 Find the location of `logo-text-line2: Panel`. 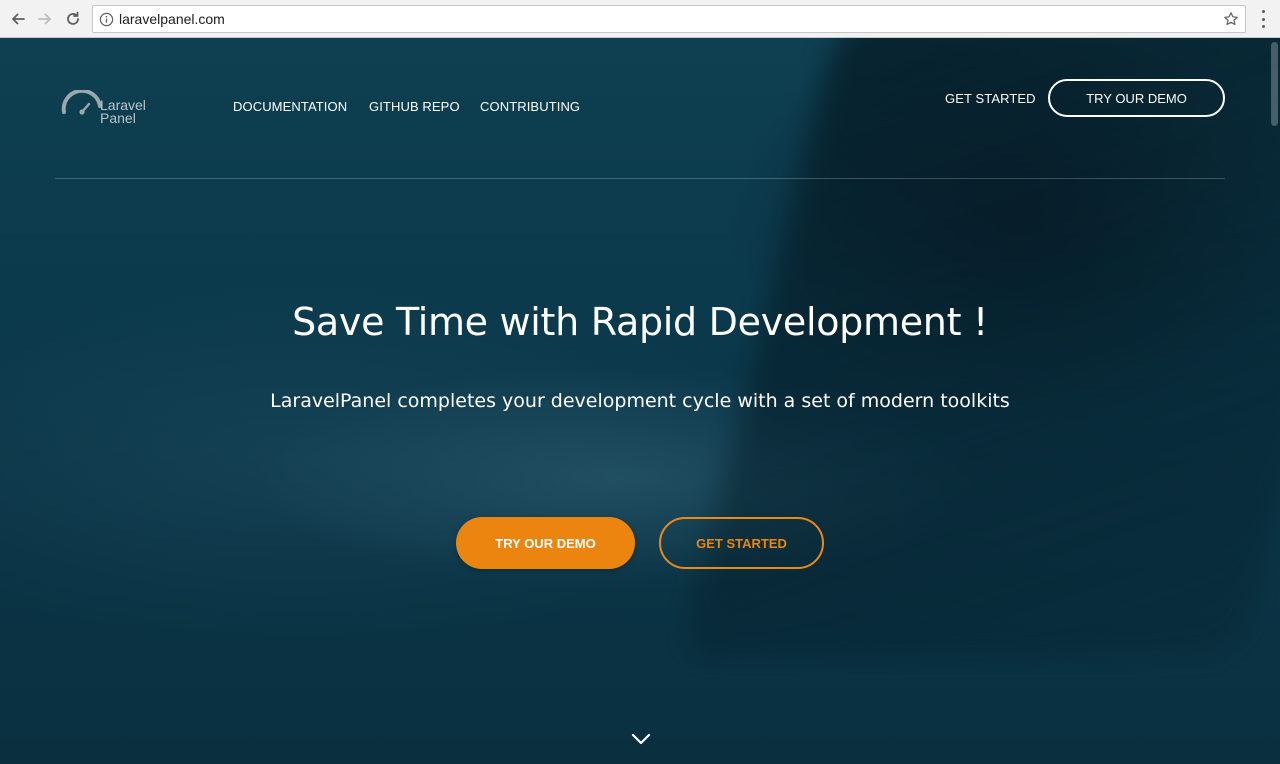

logo-text-line2: Panel is located at coordinates (118, 118).